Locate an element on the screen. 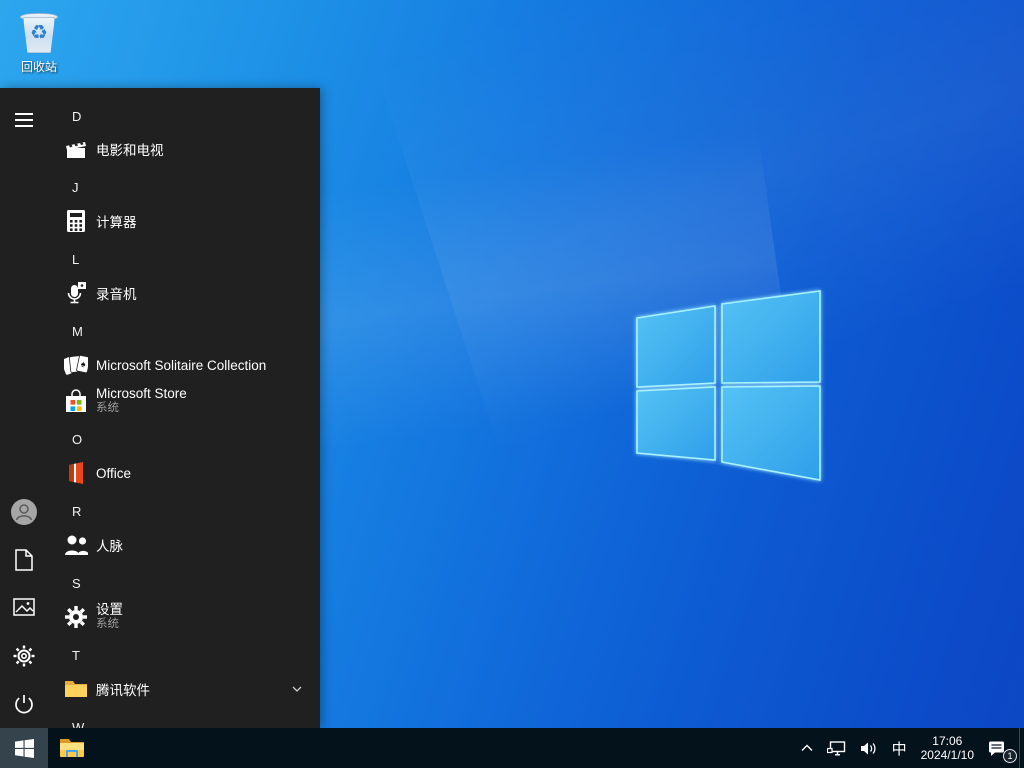 This screenshot has width=1024, height=768. user-account-button is located at coordinates (24, 512).